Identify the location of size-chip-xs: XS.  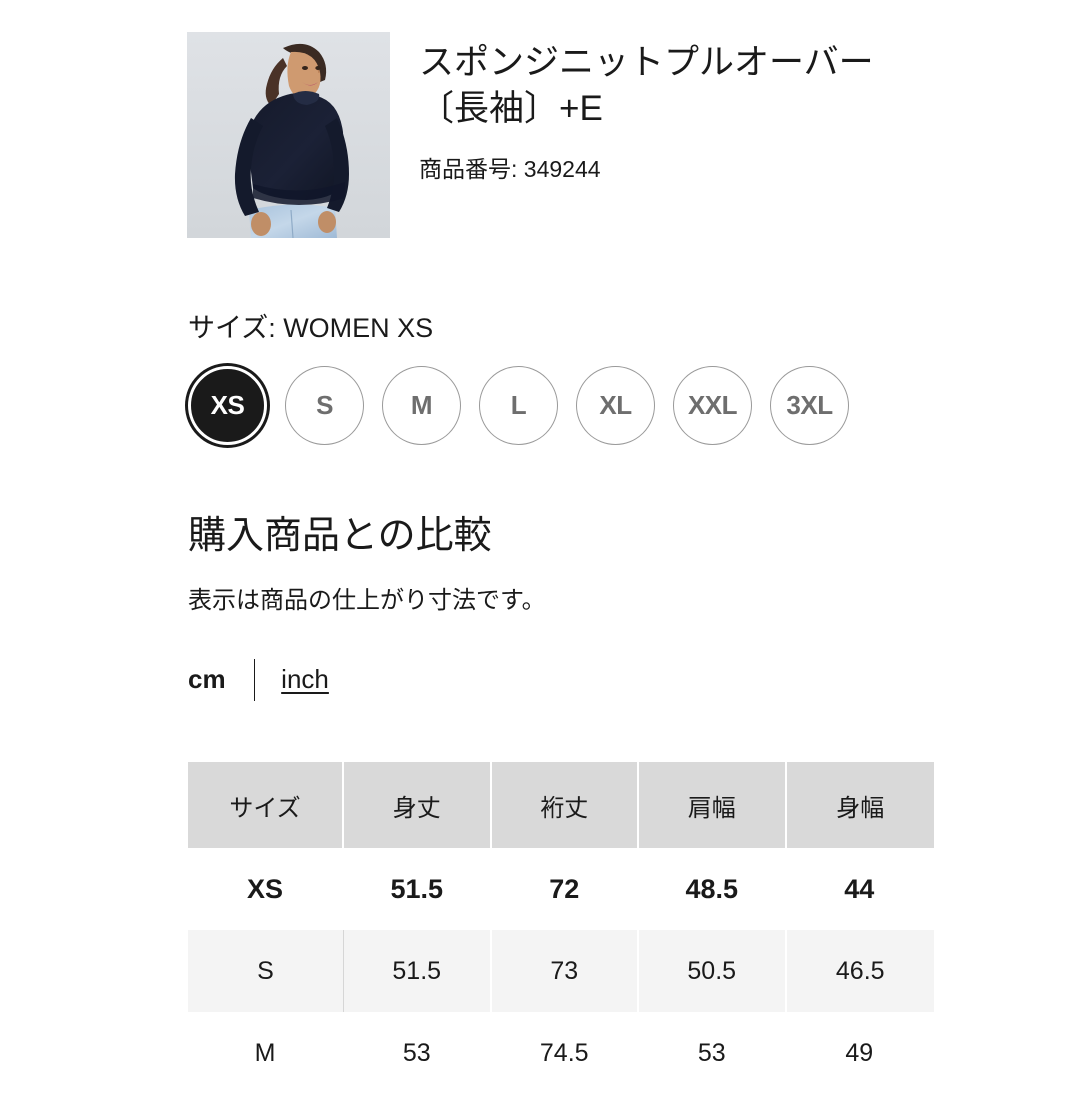
(227, 406).